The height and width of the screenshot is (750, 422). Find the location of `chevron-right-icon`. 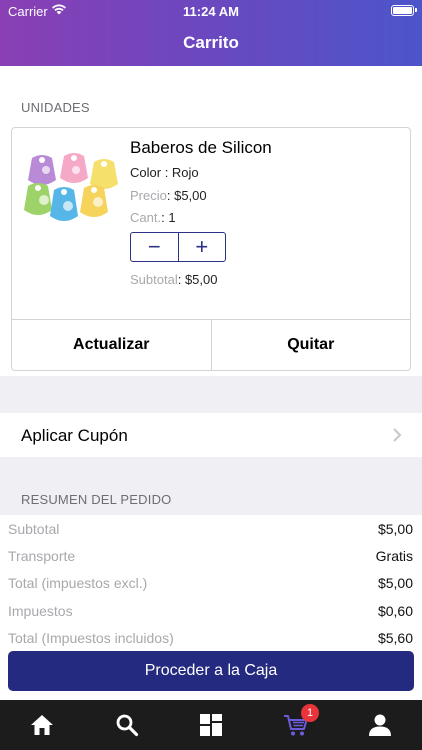

chevron-right-icon is located at coordinates (397, 435).